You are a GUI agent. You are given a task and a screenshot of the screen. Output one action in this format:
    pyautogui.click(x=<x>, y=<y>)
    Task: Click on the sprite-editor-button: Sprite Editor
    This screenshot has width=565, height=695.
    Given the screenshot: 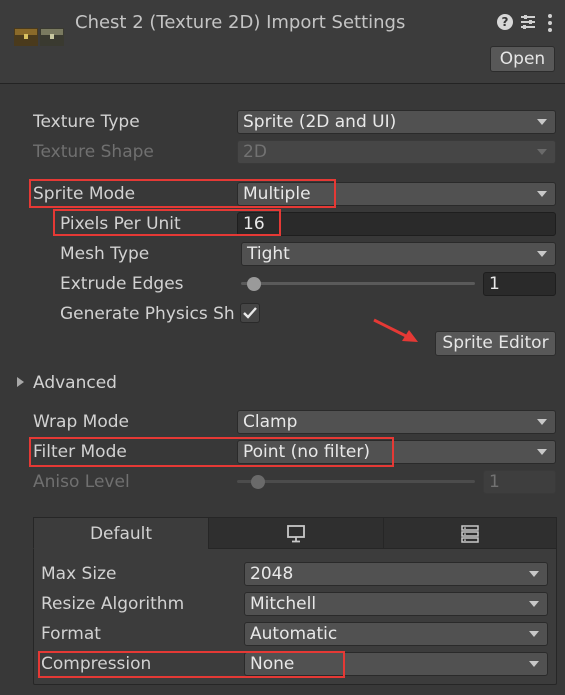 What is the action you would take?
    pyautogui.click(x=495, y=343)
    